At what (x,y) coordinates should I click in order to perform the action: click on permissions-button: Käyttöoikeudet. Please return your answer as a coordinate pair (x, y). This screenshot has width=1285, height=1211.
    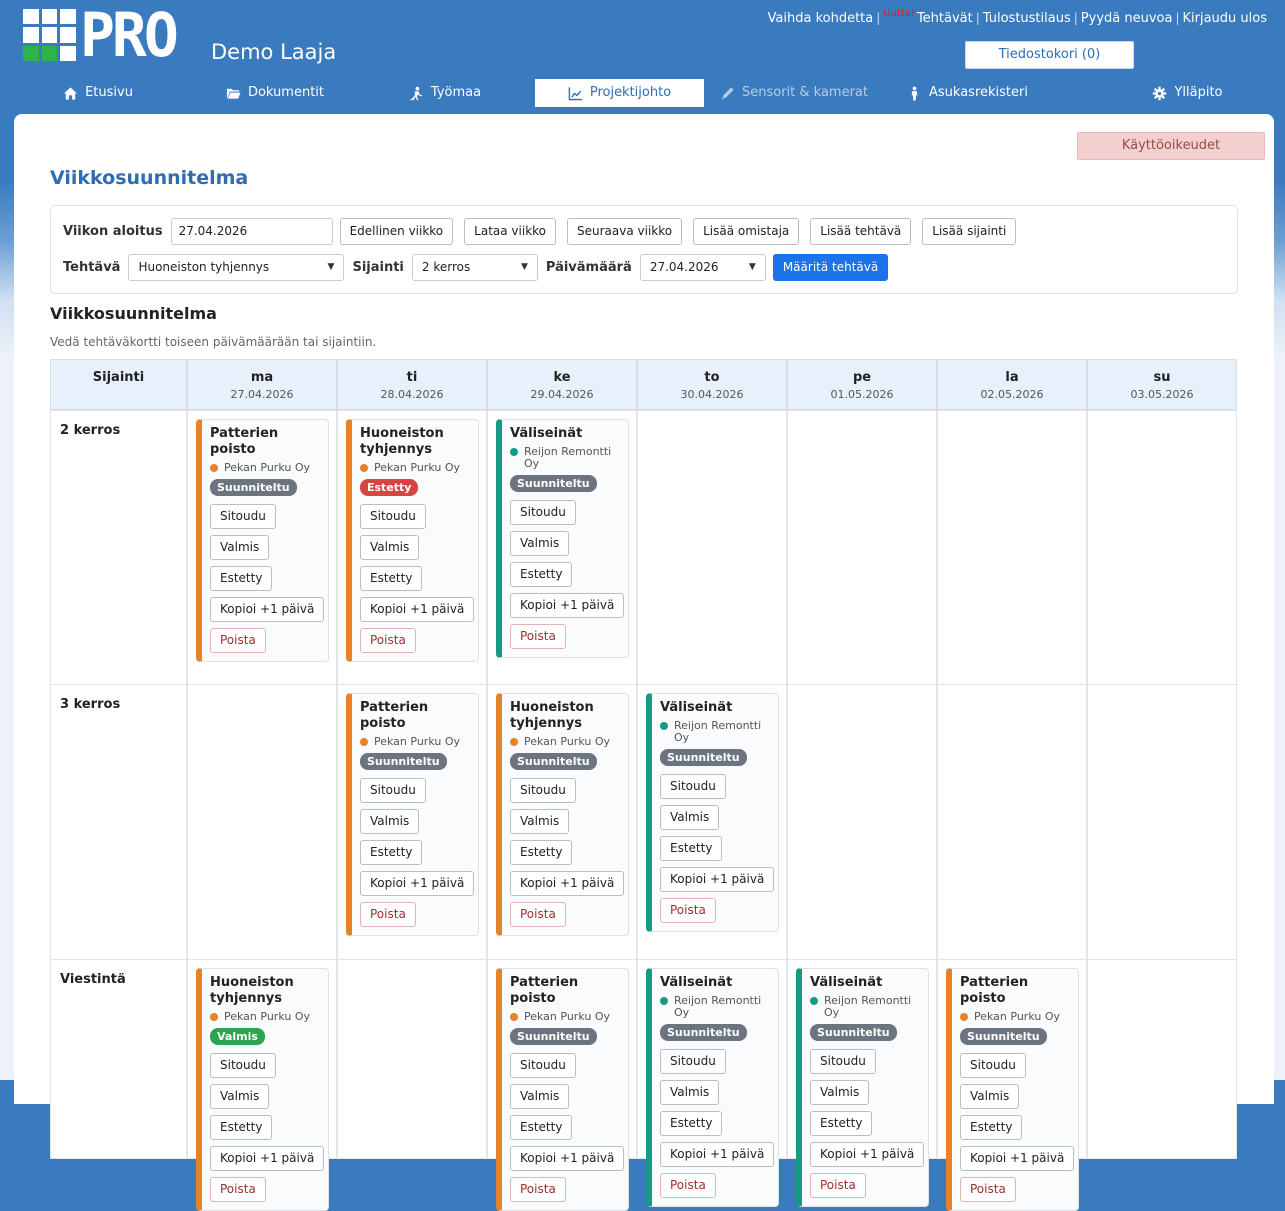
    Looking at the image, I should click on (1171, 146).